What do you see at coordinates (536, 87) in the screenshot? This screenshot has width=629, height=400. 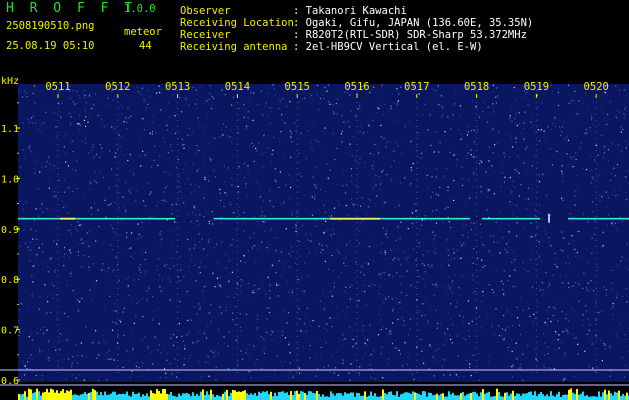 I see `time-tick-label: 0519` at bounding box center [536, 87].